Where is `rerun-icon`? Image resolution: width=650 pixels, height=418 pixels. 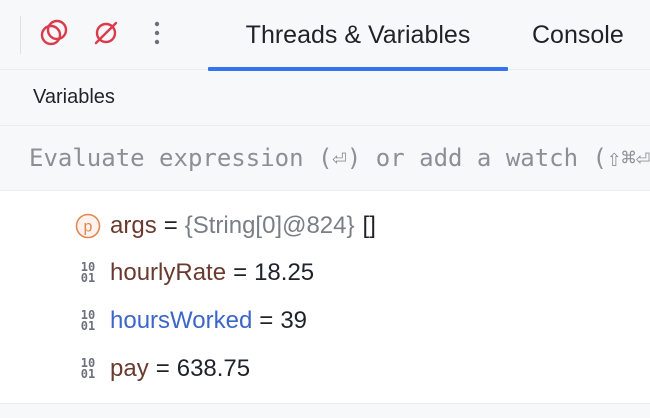
rerun-icon is located at coordinates (54, 35).